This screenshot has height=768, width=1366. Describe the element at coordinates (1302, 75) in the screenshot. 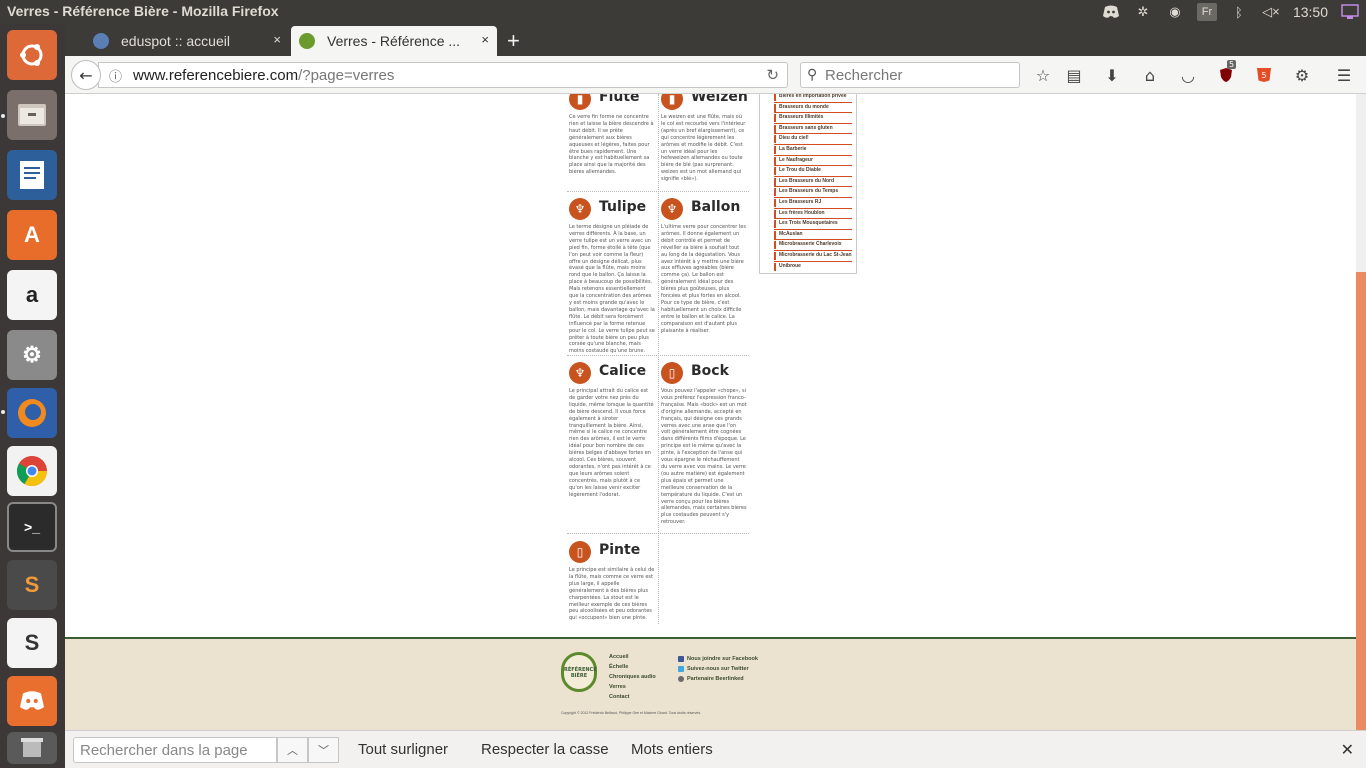

I see `extension-icon: ⚙` at that location.